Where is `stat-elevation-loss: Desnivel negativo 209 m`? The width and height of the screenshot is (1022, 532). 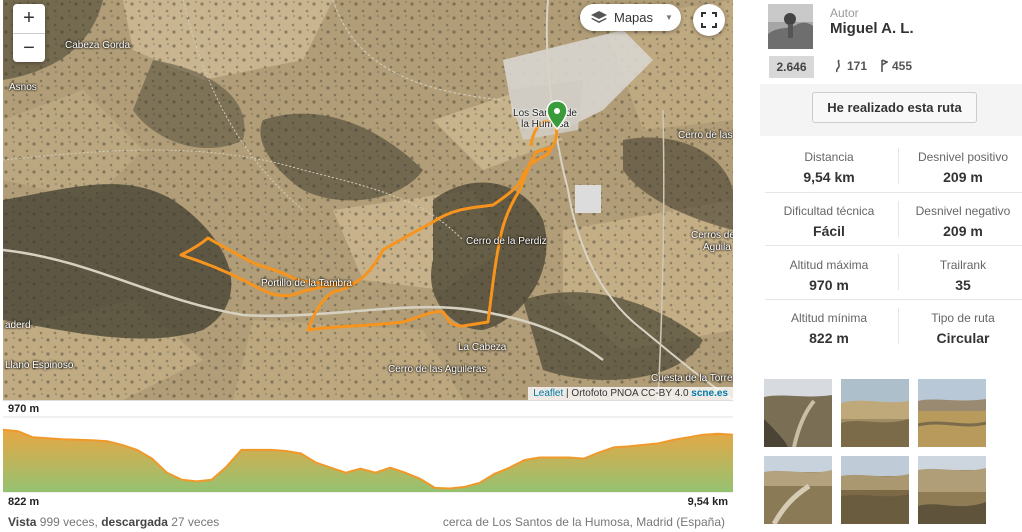 stat-elevation-loss: Desnivel negativo 209 m is located at coordinates (963, 221).